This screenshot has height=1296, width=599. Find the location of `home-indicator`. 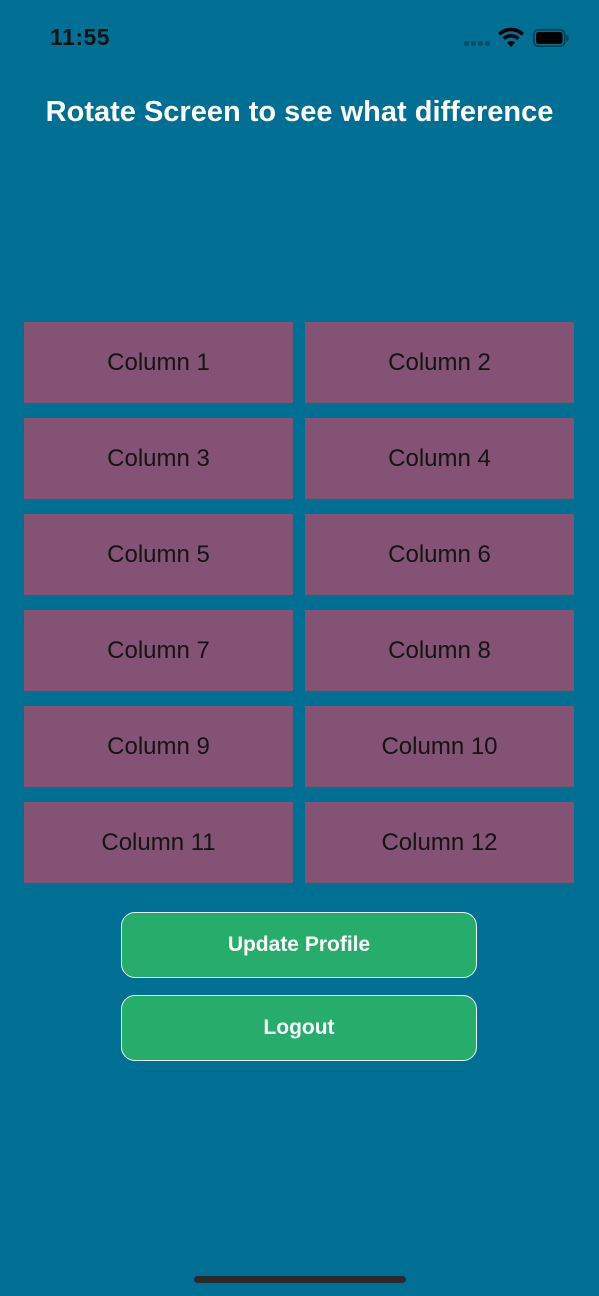

home-indicator is located at coordinates (300, 1279).